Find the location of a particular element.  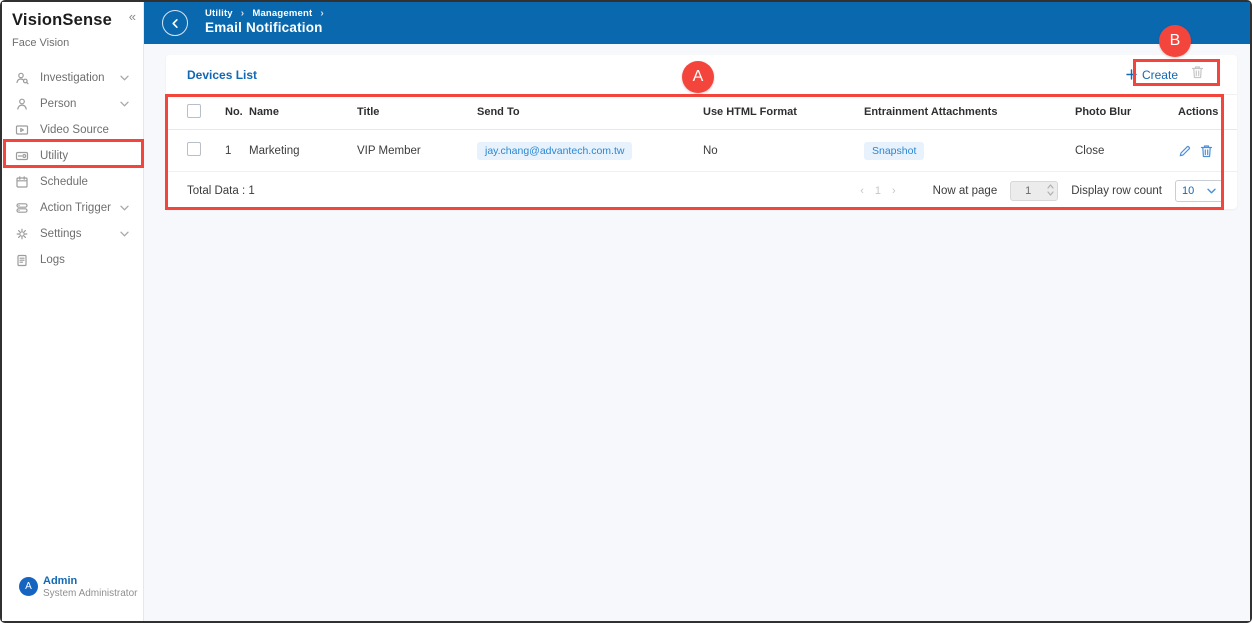

next-page-button: › is located at coordinates (894, 191).